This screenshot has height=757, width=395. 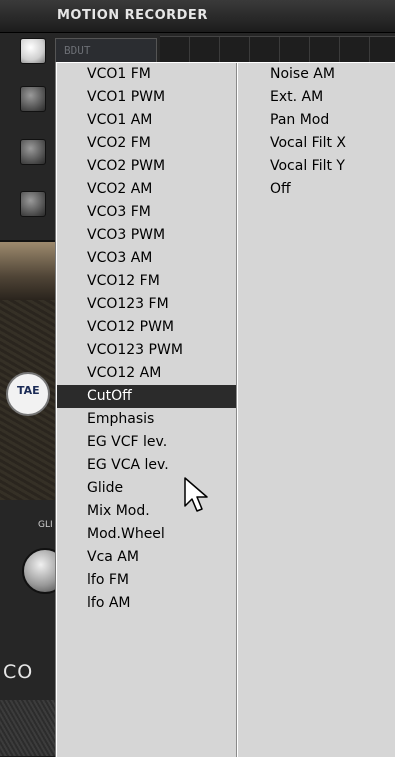 What do you see at coordinates (146, 350) in the screenshot?
I see `menu-item-vco123-pwm: VCO123 PWM` at bounding box center [146, 350].